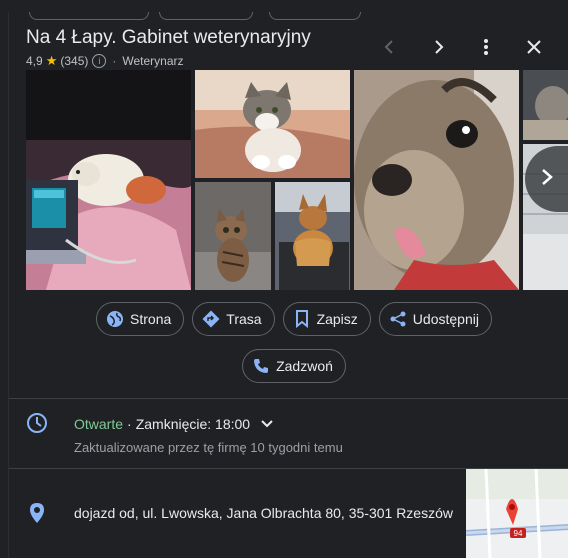 The height and width of the screenshot is (558, 568). What do you see at coordinates (151, 319) in the screenshot?
I see `website-label: Strona` at bounding box center [151, 319].